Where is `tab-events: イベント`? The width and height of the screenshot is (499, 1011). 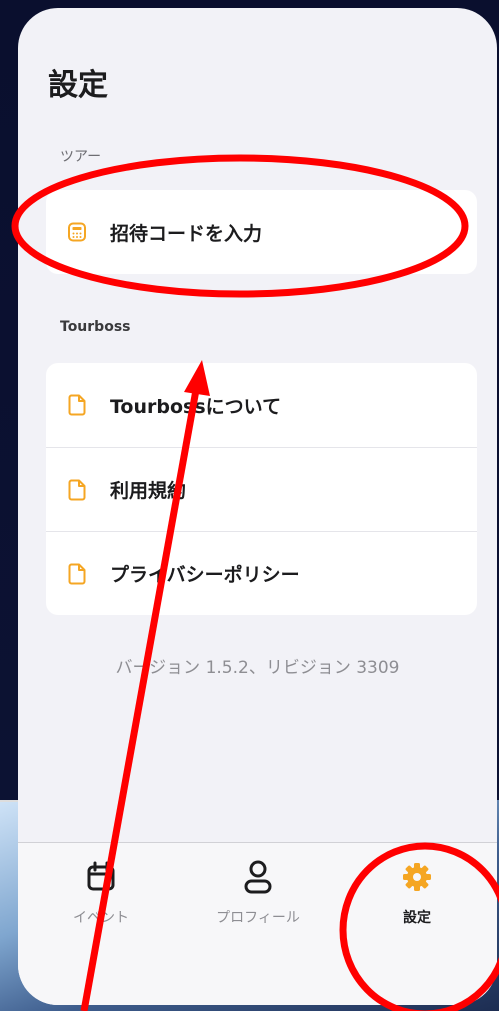 tab-events: イベント is located at coordinates (101, 892).